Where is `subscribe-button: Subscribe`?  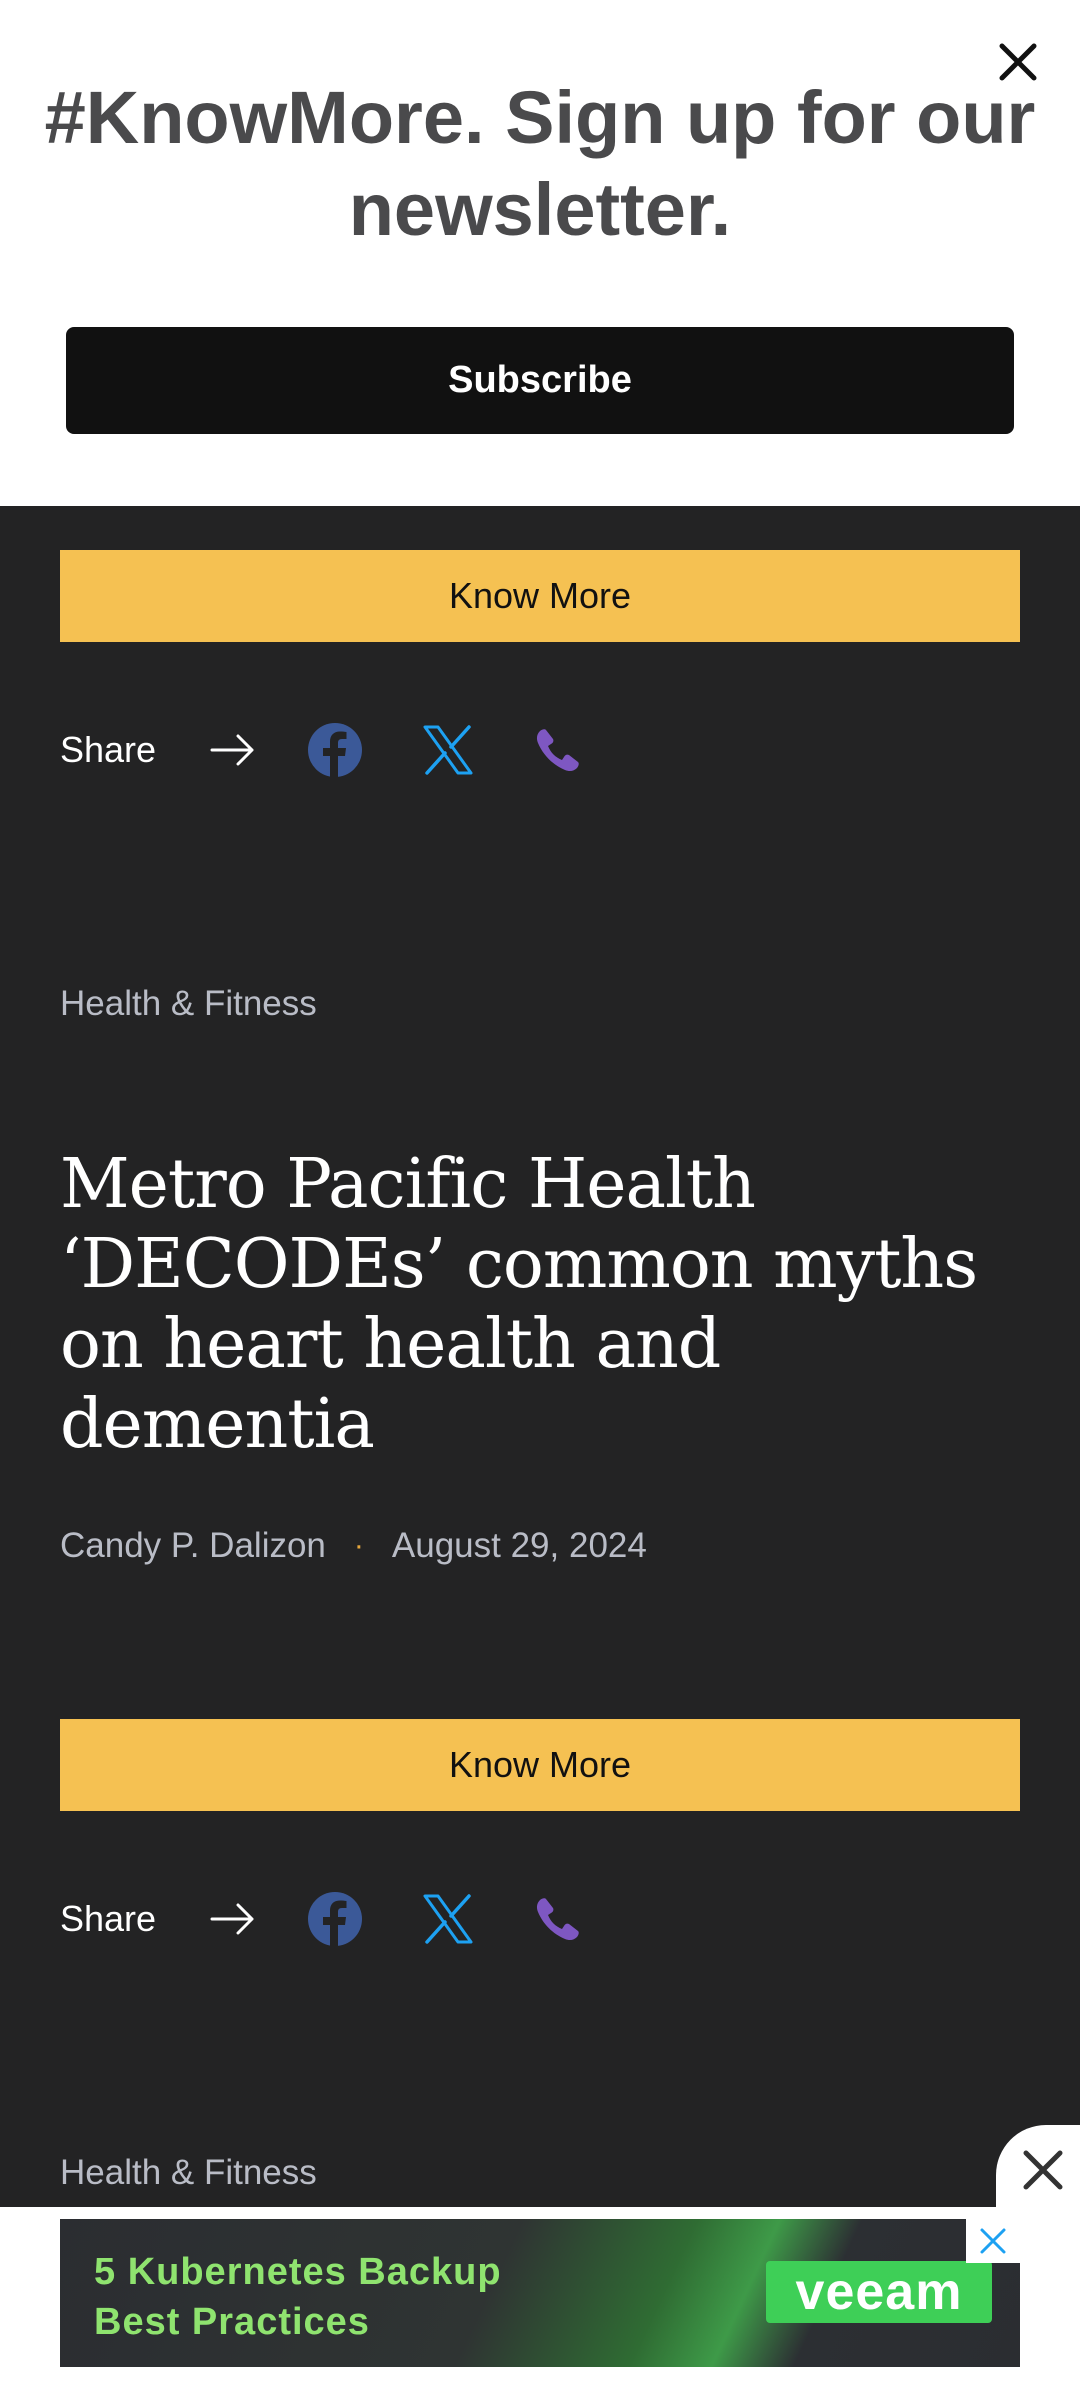
subscribe-button: Subscribe is located at coordinates (540, 380).